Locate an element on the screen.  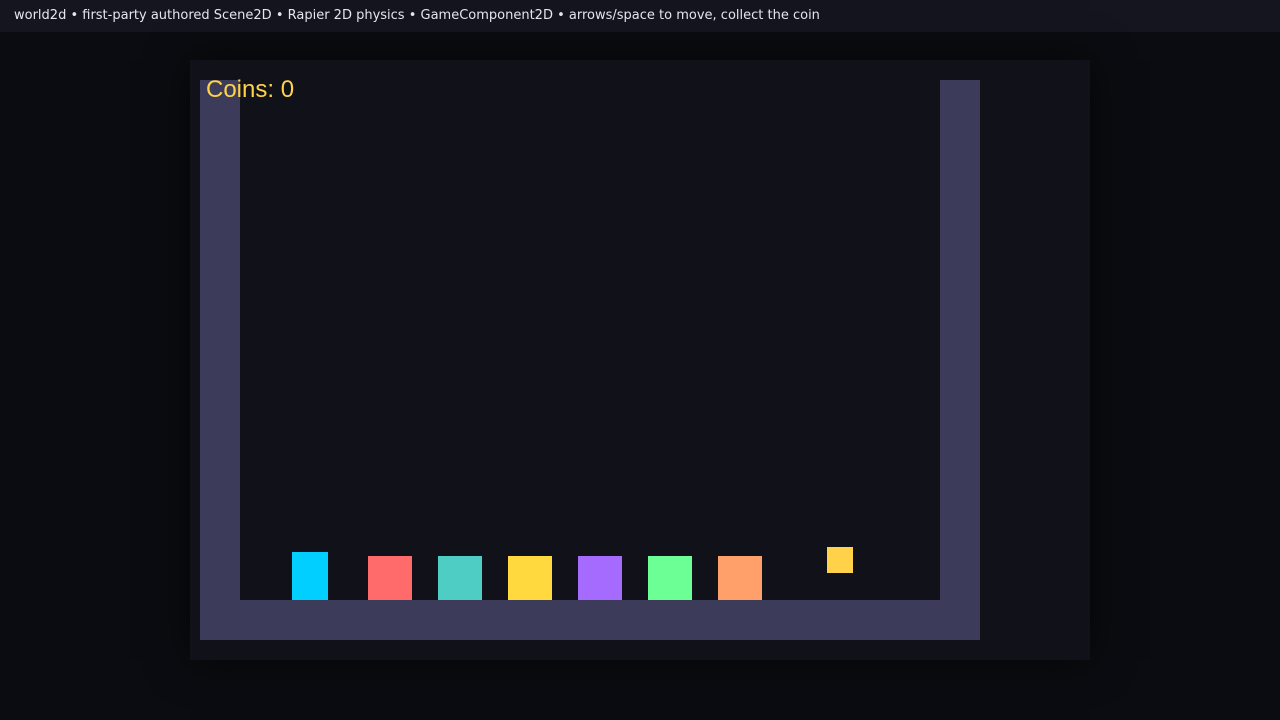
box-teal is located at coordinates (460, 578).